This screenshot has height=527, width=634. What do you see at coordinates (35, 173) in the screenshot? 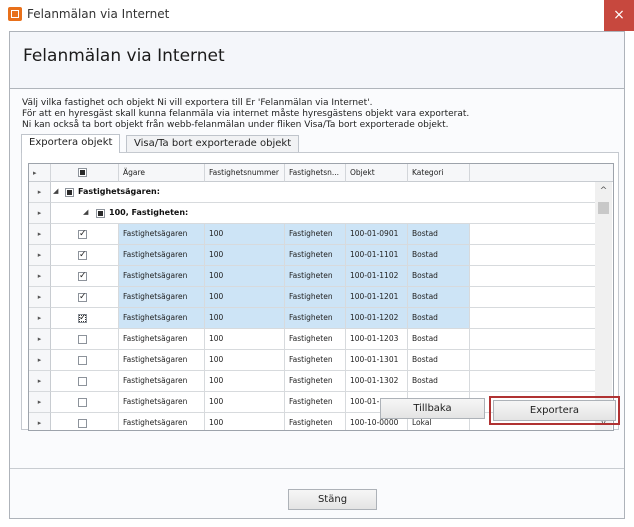
I see `collapse-arrow-icon: ▸` at bounding box center [35, 173].